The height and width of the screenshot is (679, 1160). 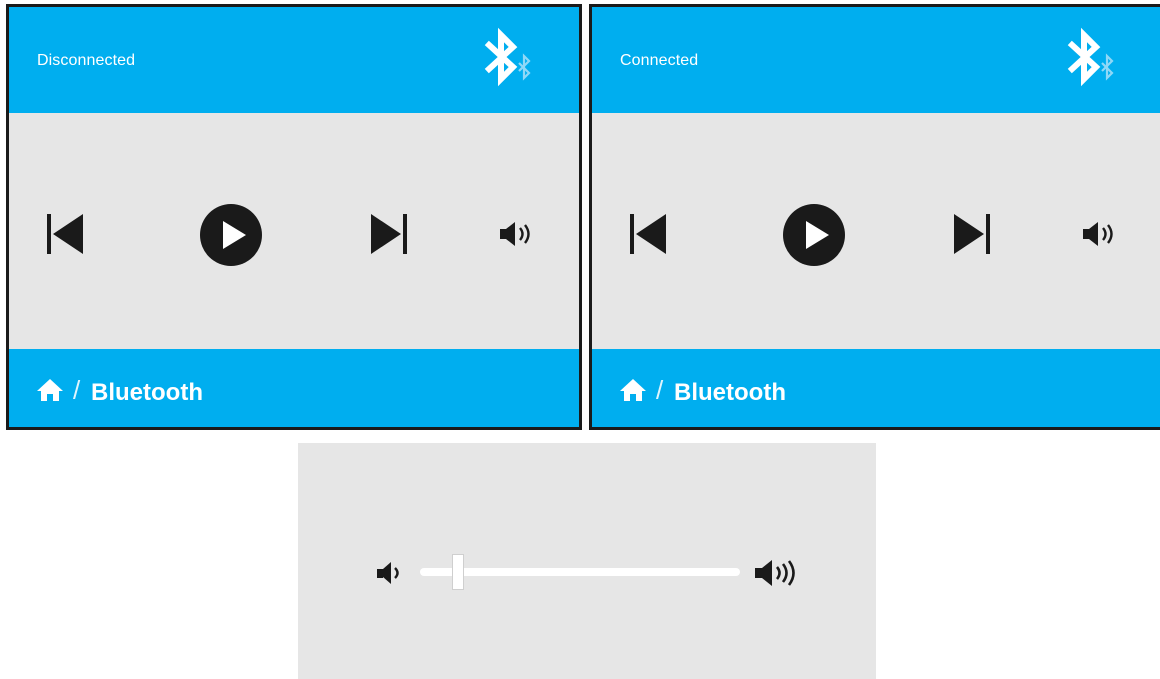 I want to click on connection-status: Disconnected, so click(x=86, y=60).